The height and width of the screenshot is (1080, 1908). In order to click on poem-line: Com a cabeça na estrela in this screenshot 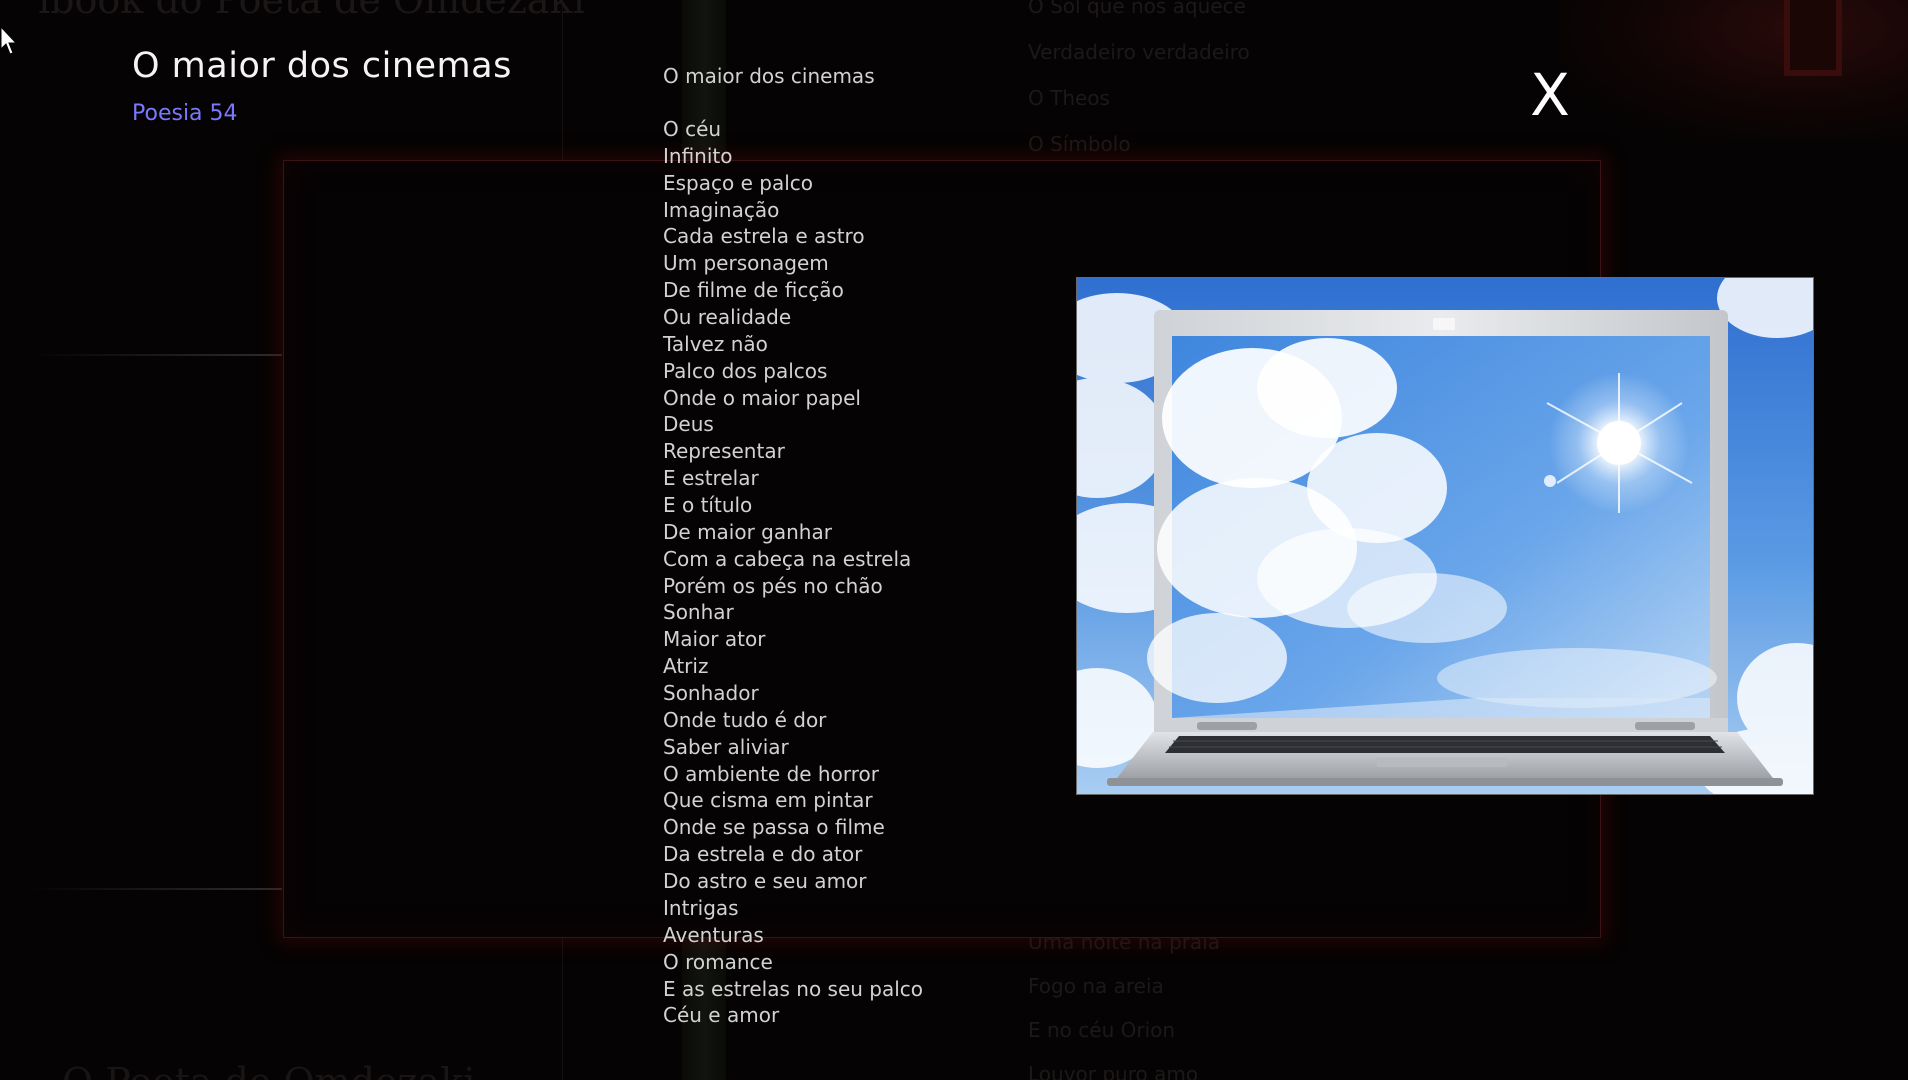, I will do `click(787, 558)`.